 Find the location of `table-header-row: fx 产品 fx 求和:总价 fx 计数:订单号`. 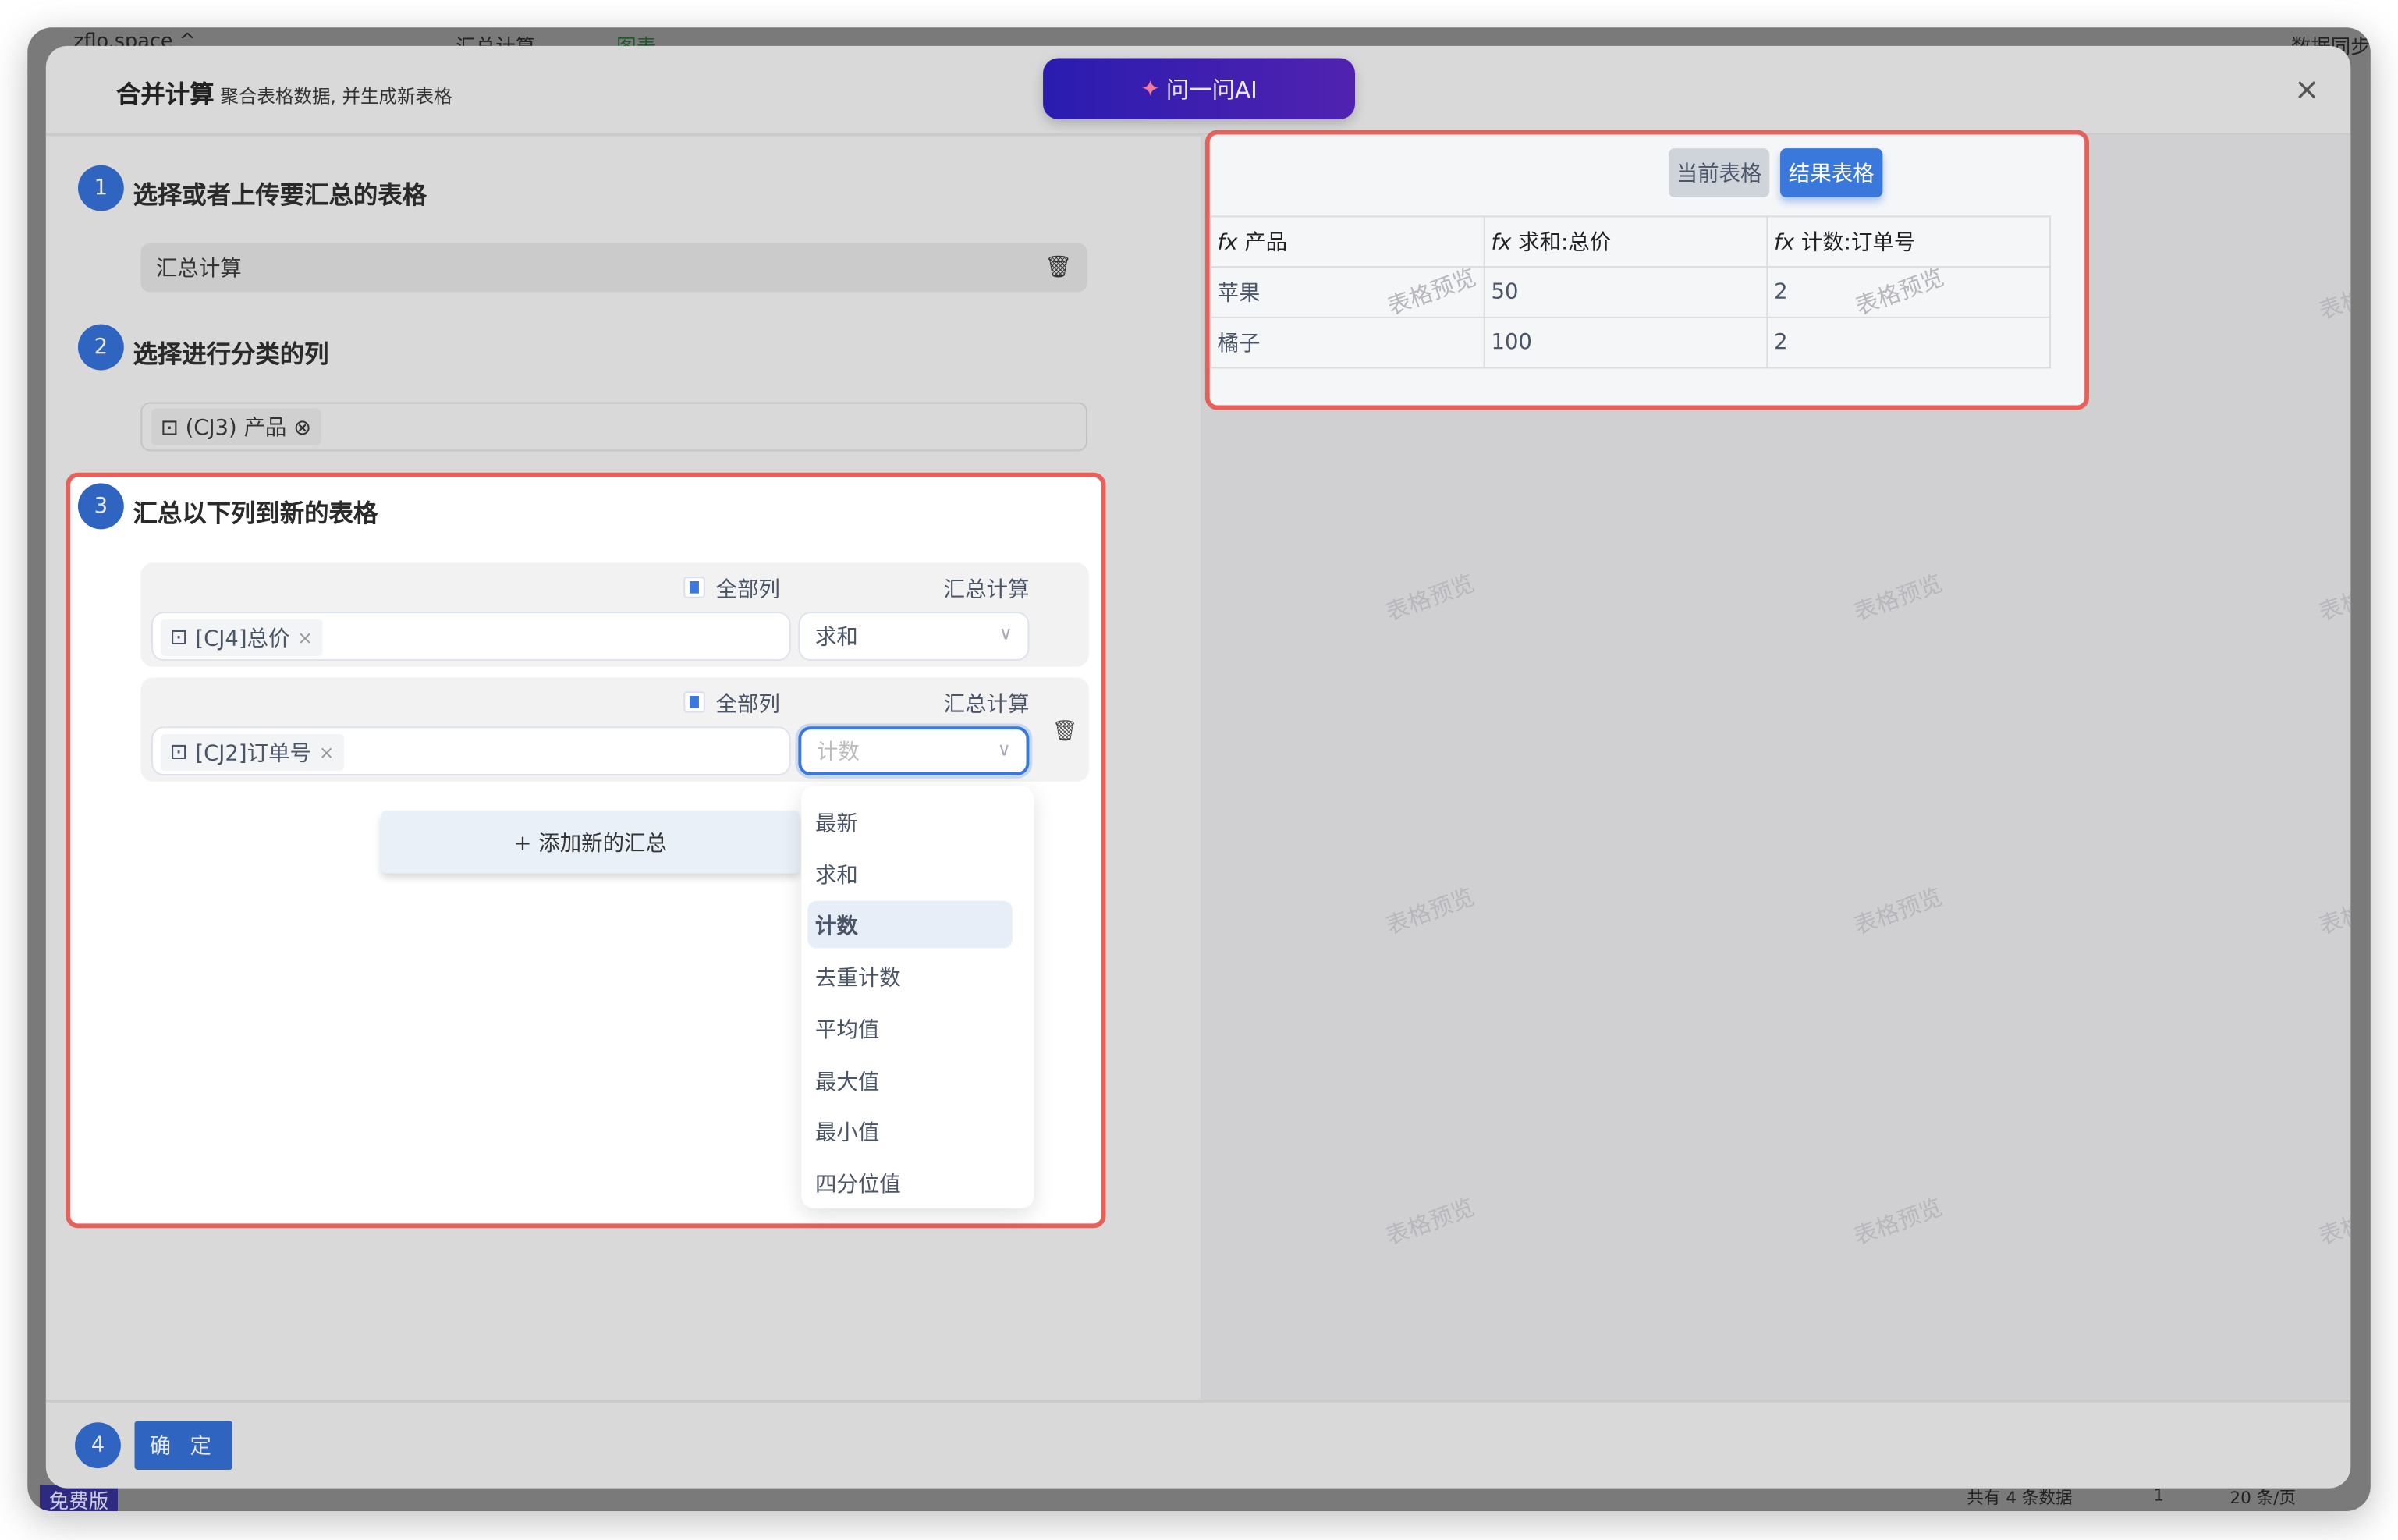

table-header-row: fx 产品 fx 求和:总价 fx 计数:订单号 is located at coordinates (1630, 241).